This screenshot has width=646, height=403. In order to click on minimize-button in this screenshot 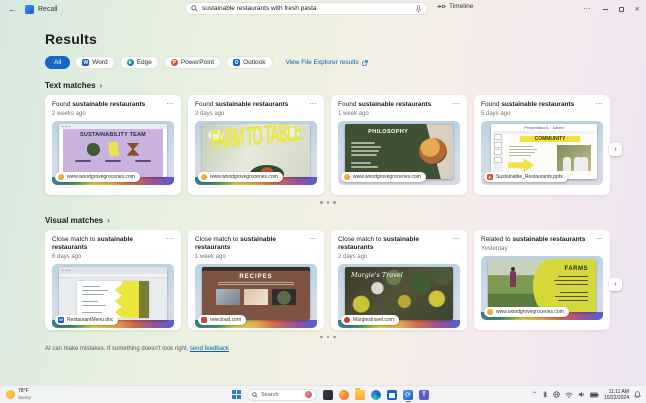, I will do `click(605, 9)`.